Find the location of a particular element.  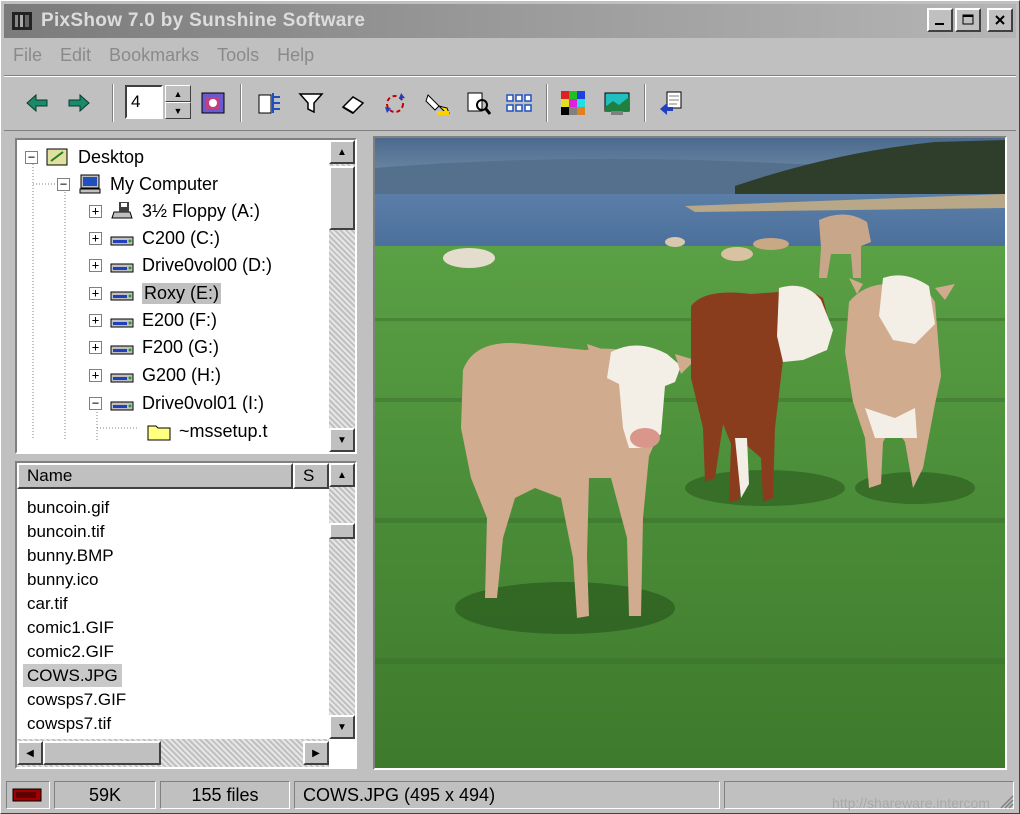

file-item: car.tif is located at coordinates (47, 603).